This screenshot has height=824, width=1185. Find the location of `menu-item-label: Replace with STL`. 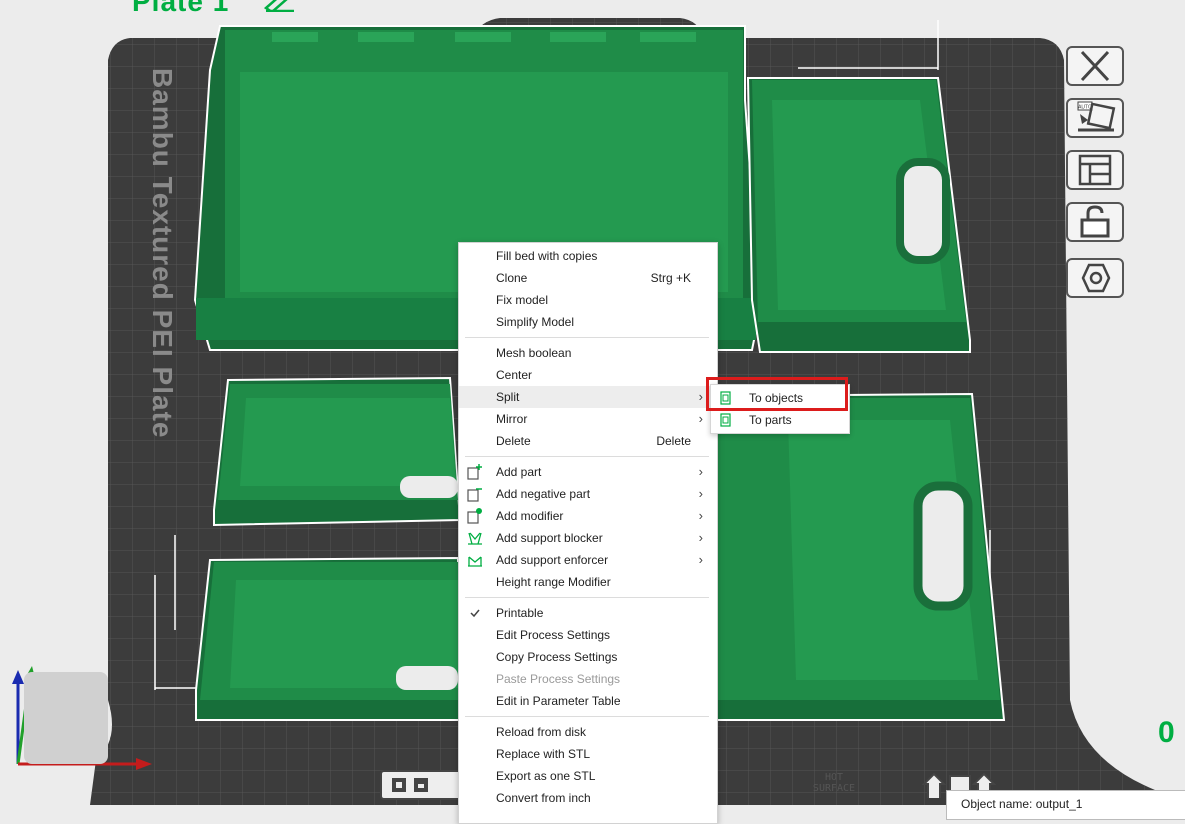

menu-item-label: Replace with STL is located at coordinates (543, 754).